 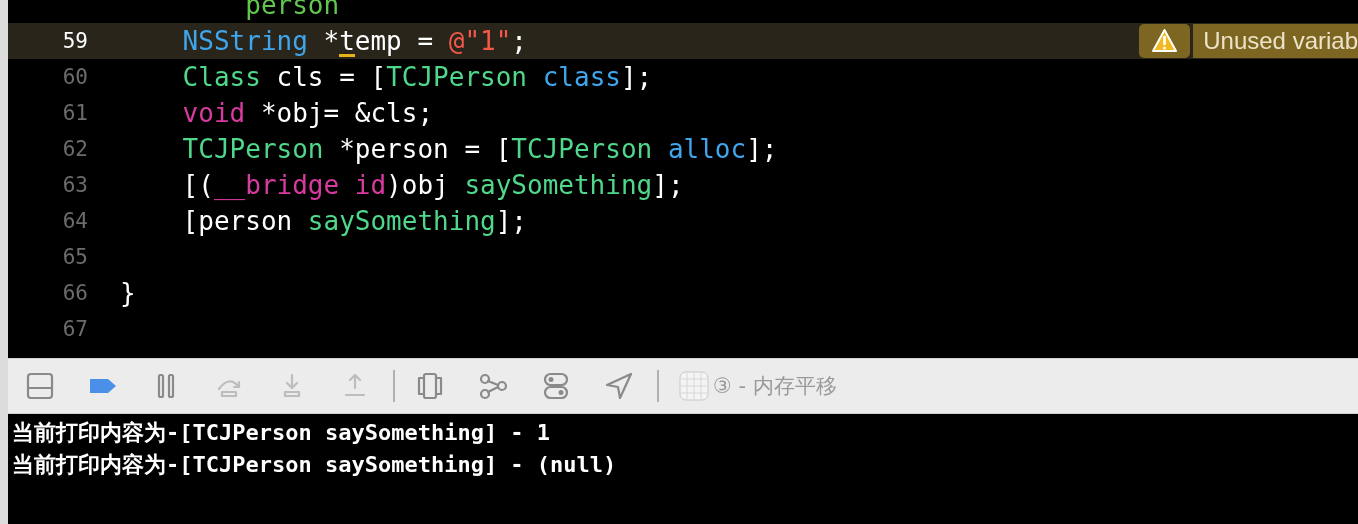 I want to click on code-line: person, so click(x=292, y=11).